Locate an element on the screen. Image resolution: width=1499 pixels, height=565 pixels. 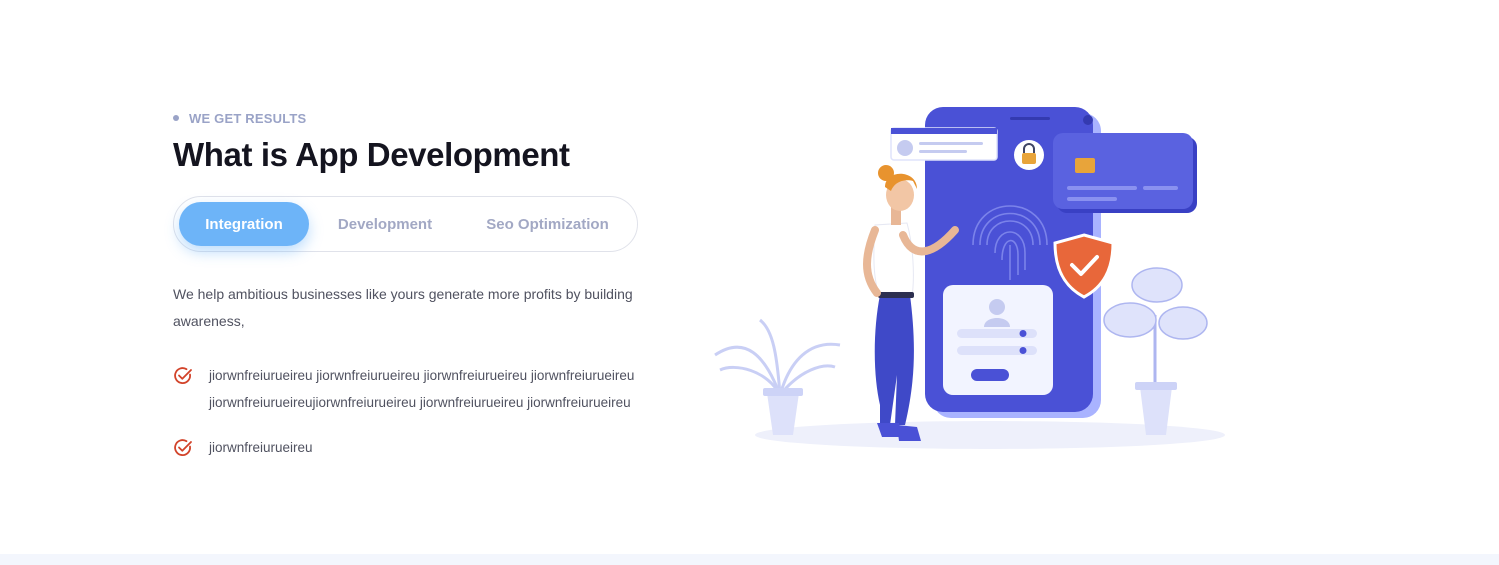
tab-development: Development is located at coordinates (385, 224).